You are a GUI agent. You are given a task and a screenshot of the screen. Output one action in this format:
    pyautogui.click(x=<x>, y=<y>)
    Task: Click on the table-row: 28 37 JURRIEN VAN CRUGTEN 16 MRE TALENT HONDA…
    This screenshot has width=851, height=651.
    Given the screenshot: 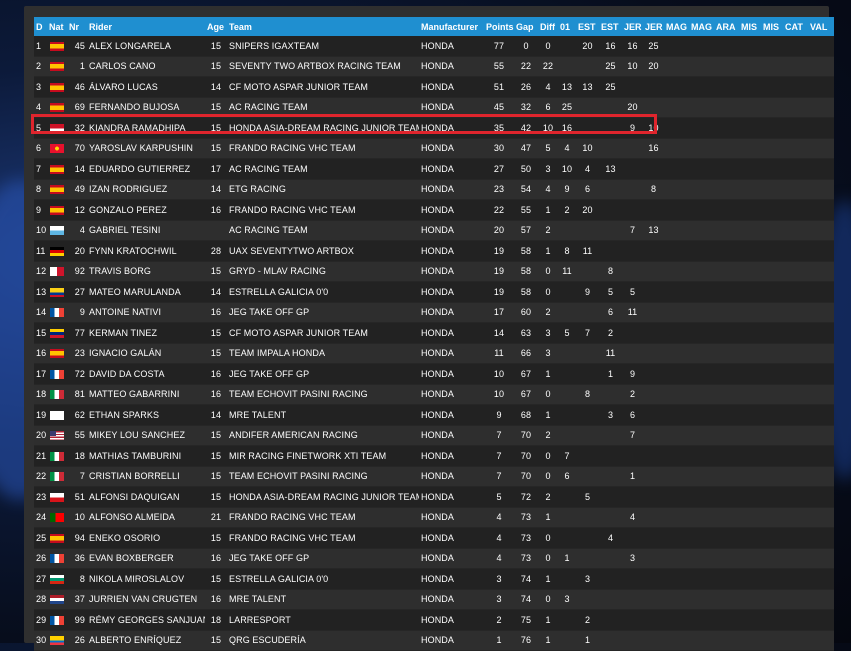 What is the action you would take?
    pyautogui.click(x=434, y=599)
    